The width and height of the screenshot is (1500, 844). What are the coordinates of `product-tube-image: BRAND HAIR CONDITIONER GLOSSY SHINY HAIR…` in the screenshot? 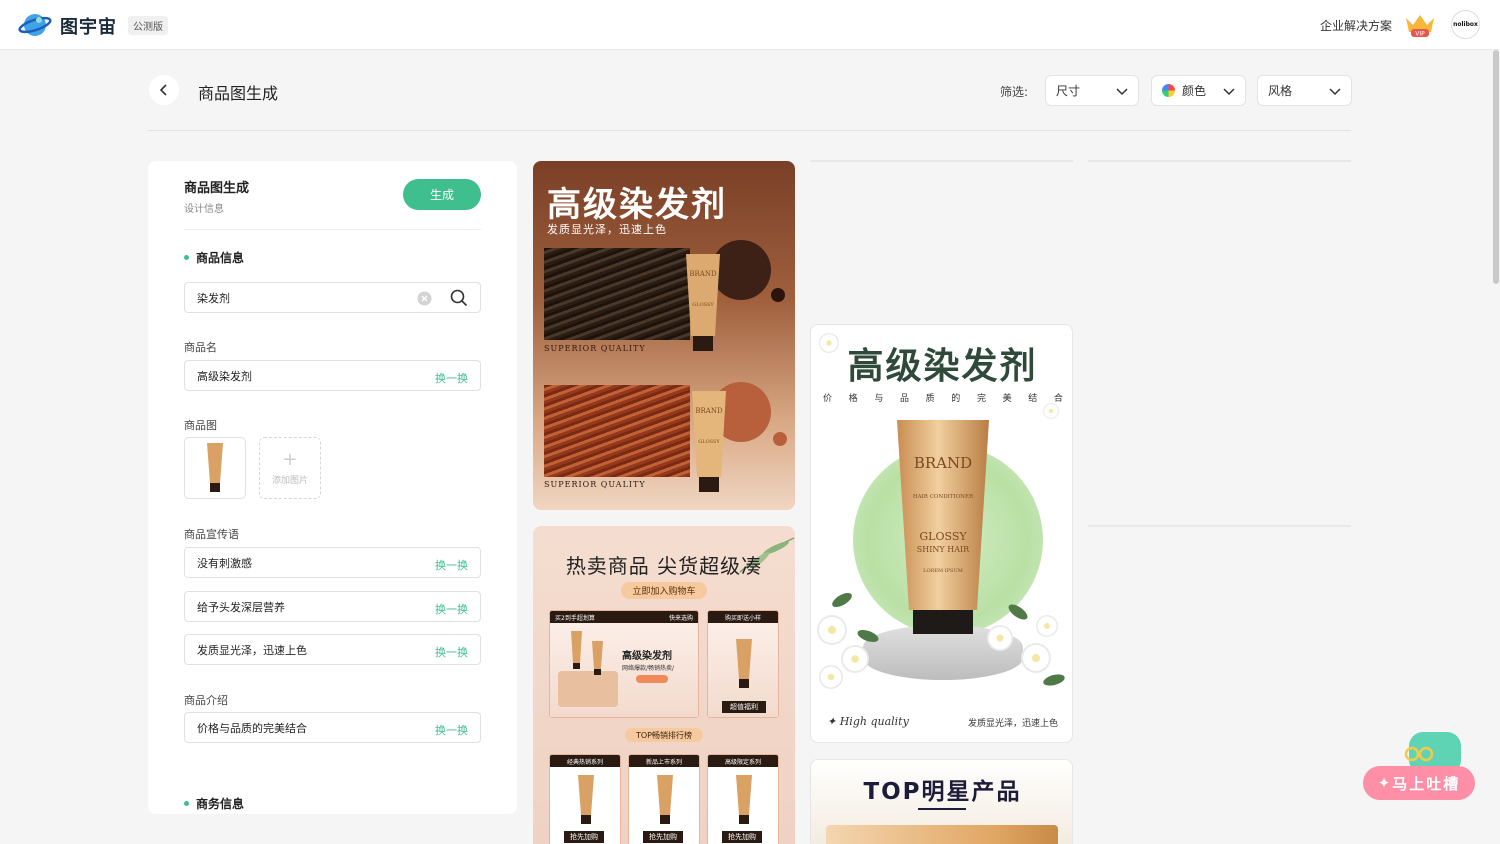 It's located at (943, 527).